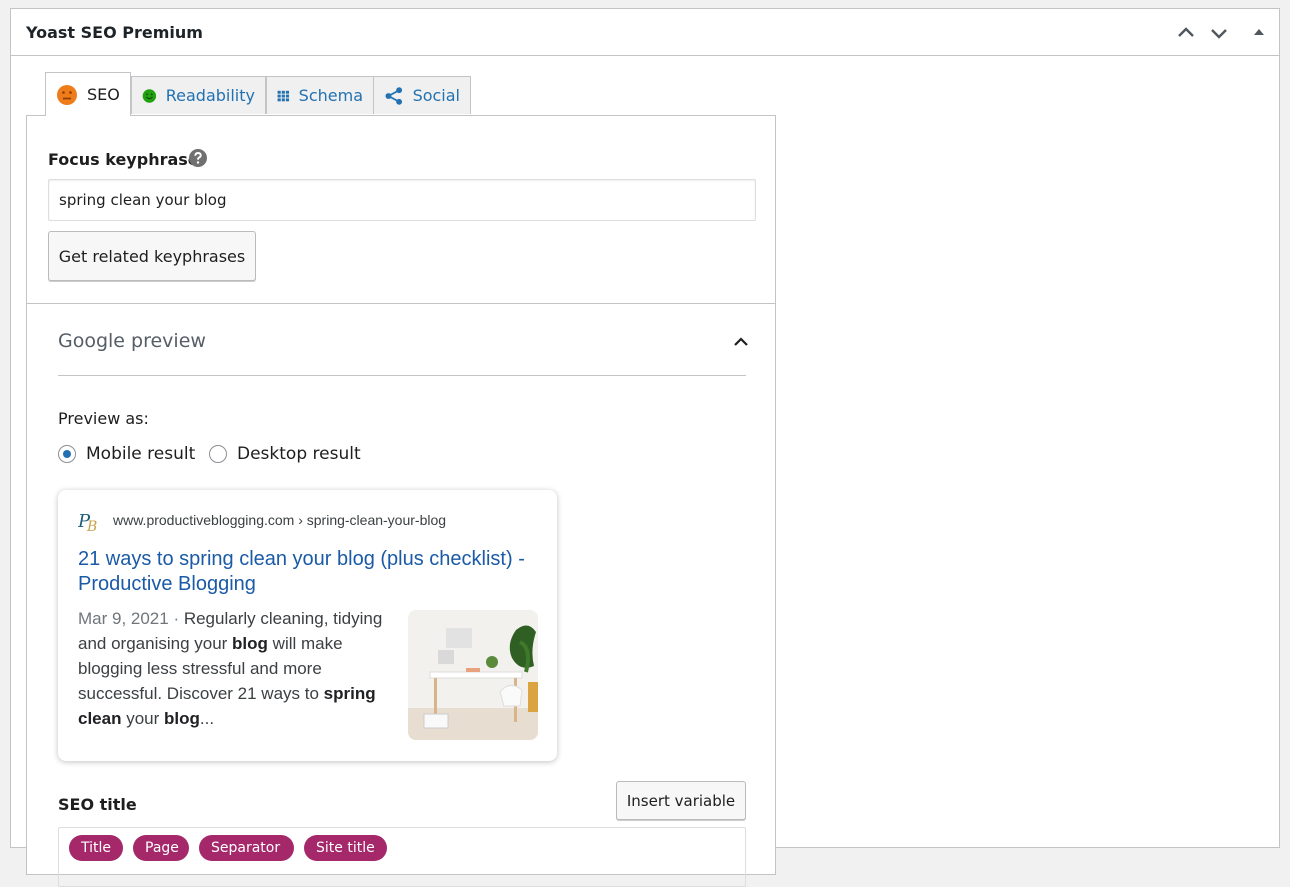 The image size is (1290, 887). What do you see at coordinates (114, 32) in the screenshot?
I see `panel-title: Yoast SEO Premium` at bounding box center [114, 32].